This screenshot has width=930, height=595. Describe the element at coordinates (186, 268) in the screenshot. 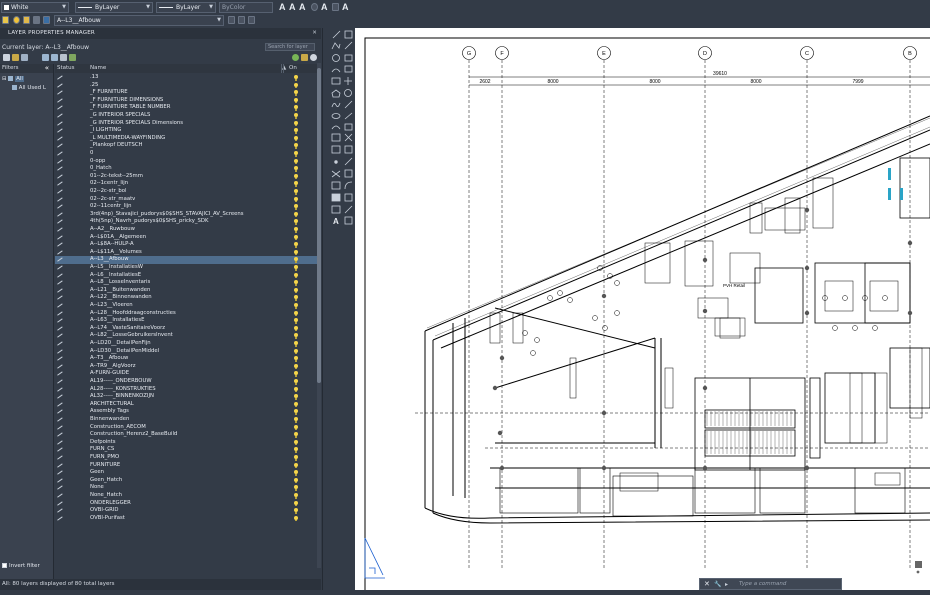

I see `layer-row: A--L5__InstallatiesW` at that location.